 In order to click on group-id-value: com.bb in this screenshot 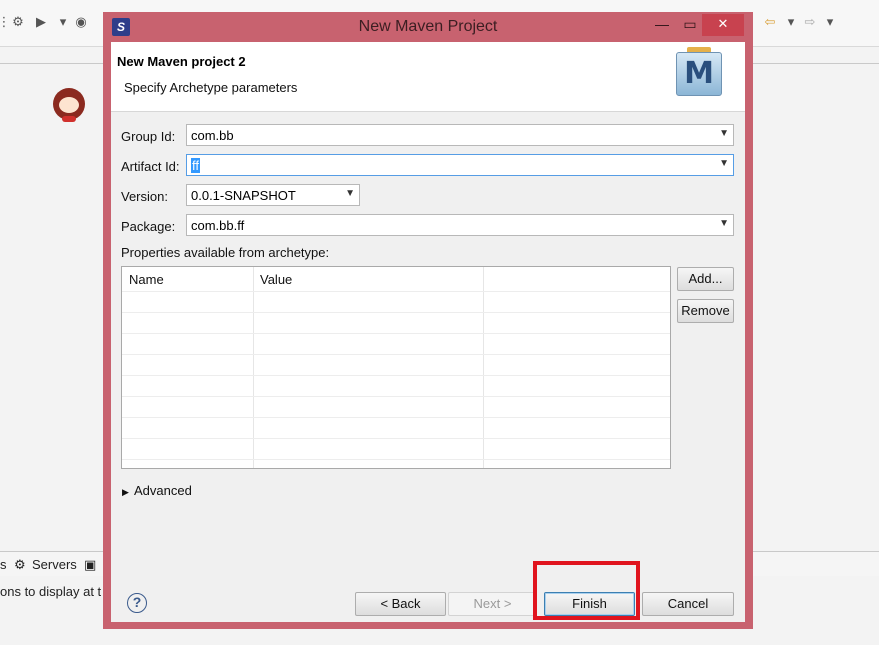, I will do `click(212, 135)`.